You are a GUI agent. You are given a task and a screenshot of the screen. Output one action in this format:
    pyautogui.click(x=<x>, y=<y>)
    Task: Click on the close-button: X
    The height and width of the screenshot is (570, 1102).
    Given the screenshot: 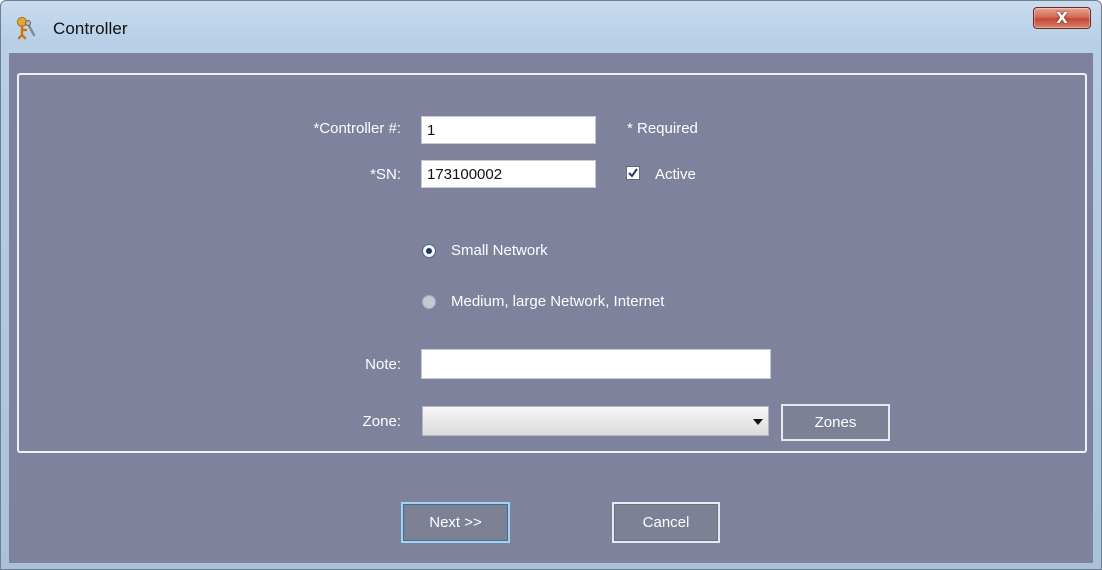 What is the action you would take?
    pyautogui.click(x=1062, y=18)
    